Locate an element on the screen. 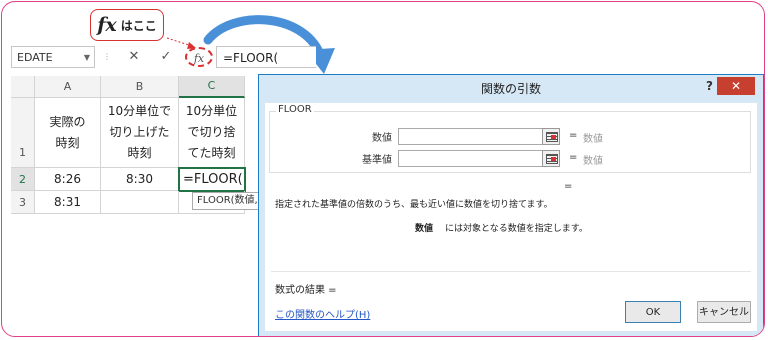  name-box: EDATE ▼ is located at coordinates (53, 57).